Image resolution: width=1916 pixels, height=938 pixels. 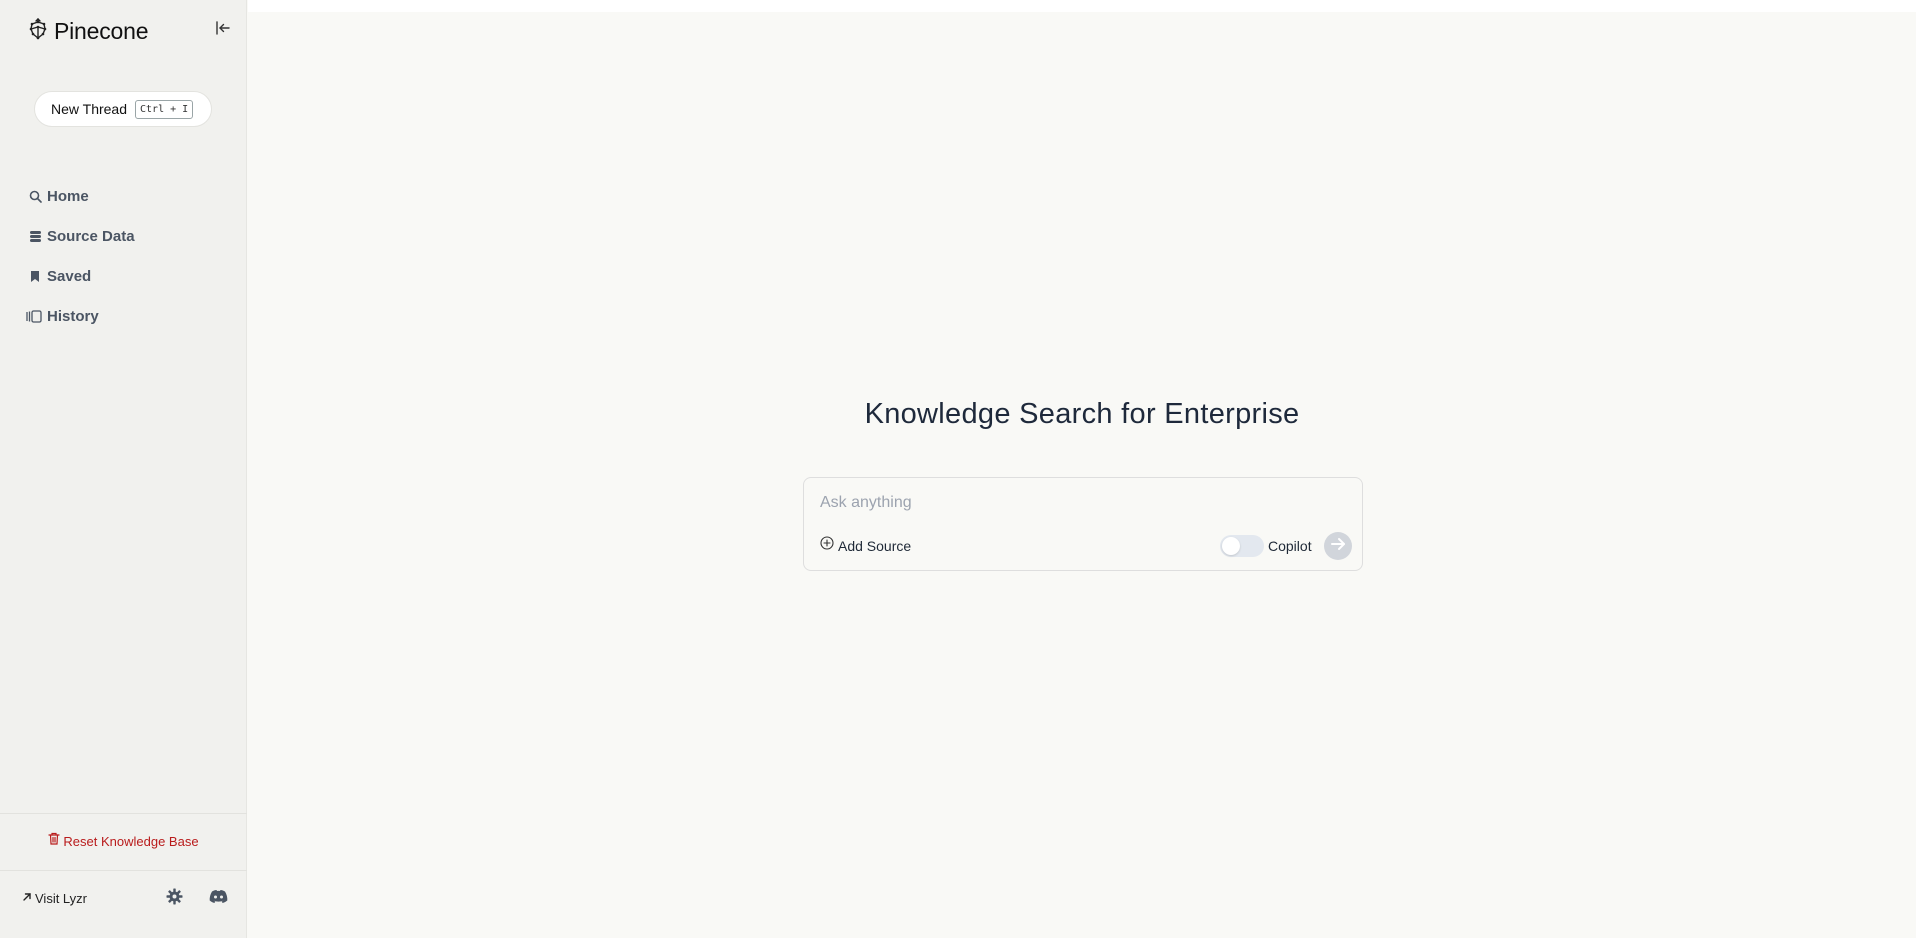 I want to click on sidebar-item-home: Home, so click(x=123, y=196).